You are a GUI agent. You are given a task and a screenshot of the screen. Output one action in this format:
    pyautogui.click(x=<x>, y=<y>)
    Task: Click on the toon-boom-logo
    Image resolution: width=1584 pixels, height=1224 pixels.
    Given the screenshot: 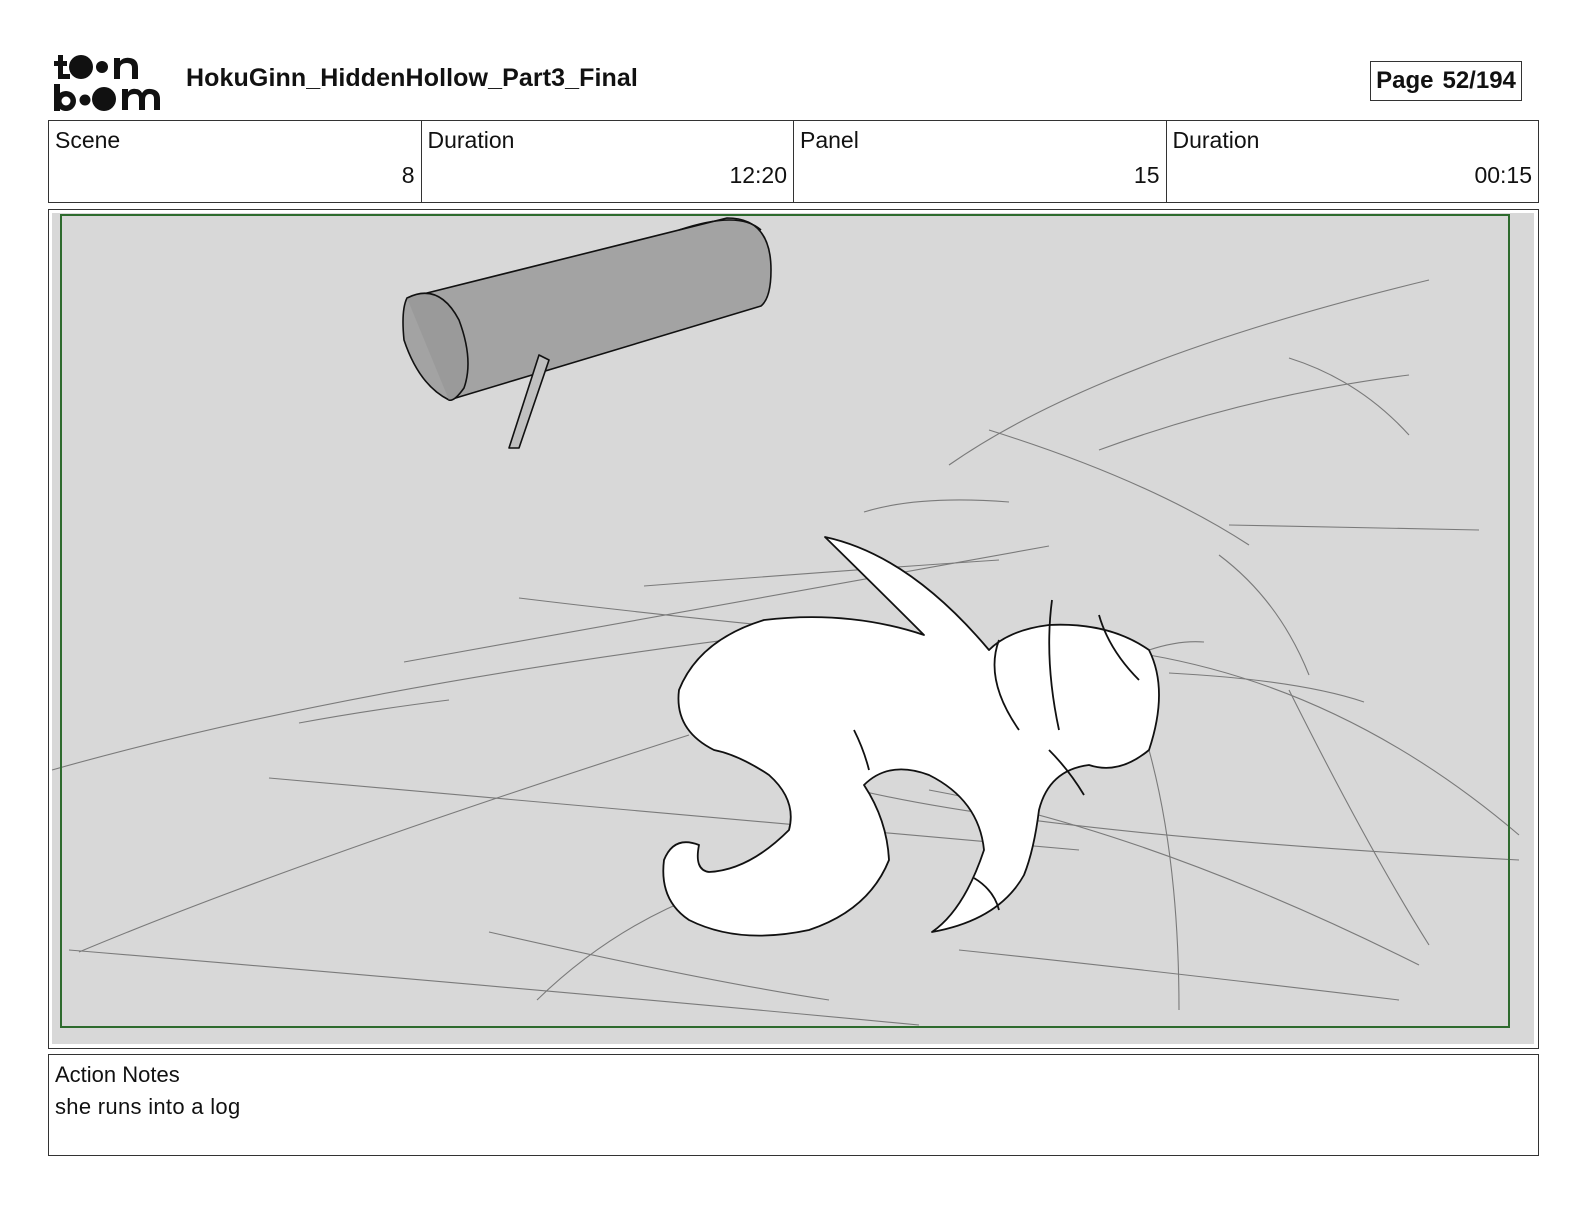 What is the action you would take?
    pyautogui.click(x=107, y=83)
    